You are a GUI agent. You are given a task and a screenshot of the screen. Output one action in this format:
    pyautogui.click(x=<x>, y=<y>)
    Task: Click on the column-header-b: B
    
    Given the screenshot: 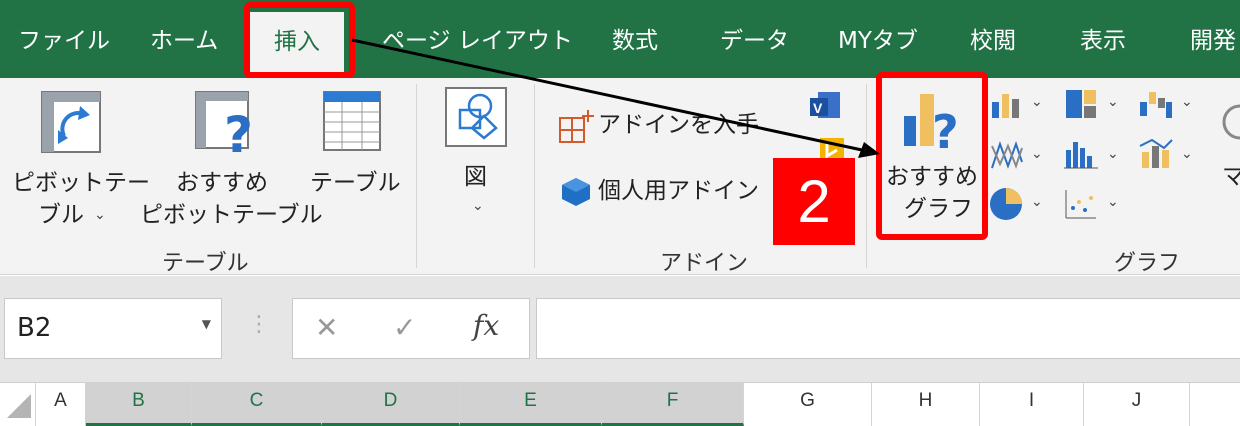 What is the action you would take?
    pyautogui.click(x=139, y=404)
    